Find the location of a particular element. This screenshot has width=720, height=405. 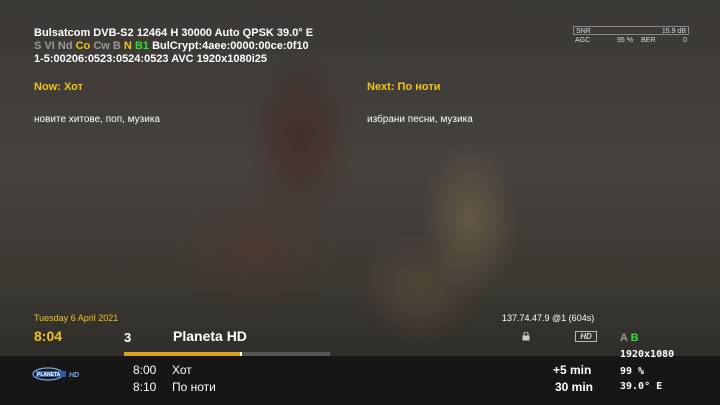

signal-panel: SNR 15.9 dB AGC 95 % BER 0 is located at coordinates (631, 36).